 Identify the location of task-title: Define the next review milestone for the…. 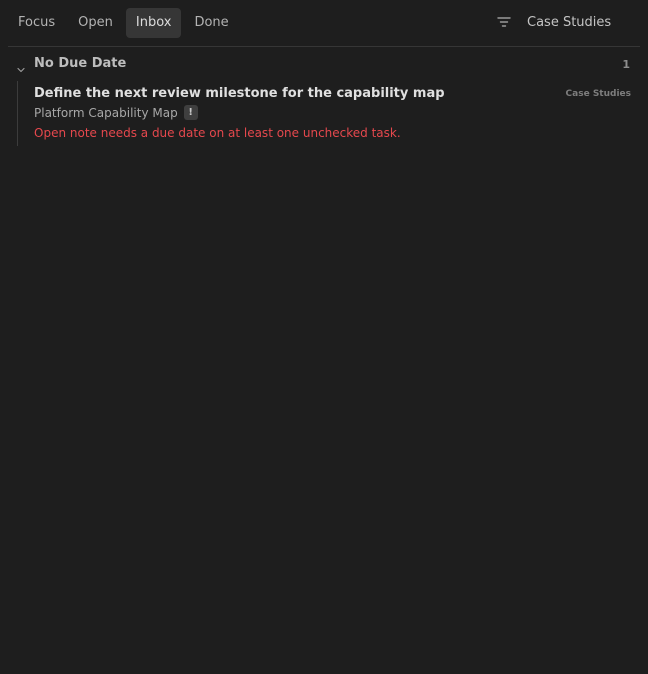
(239, 93).